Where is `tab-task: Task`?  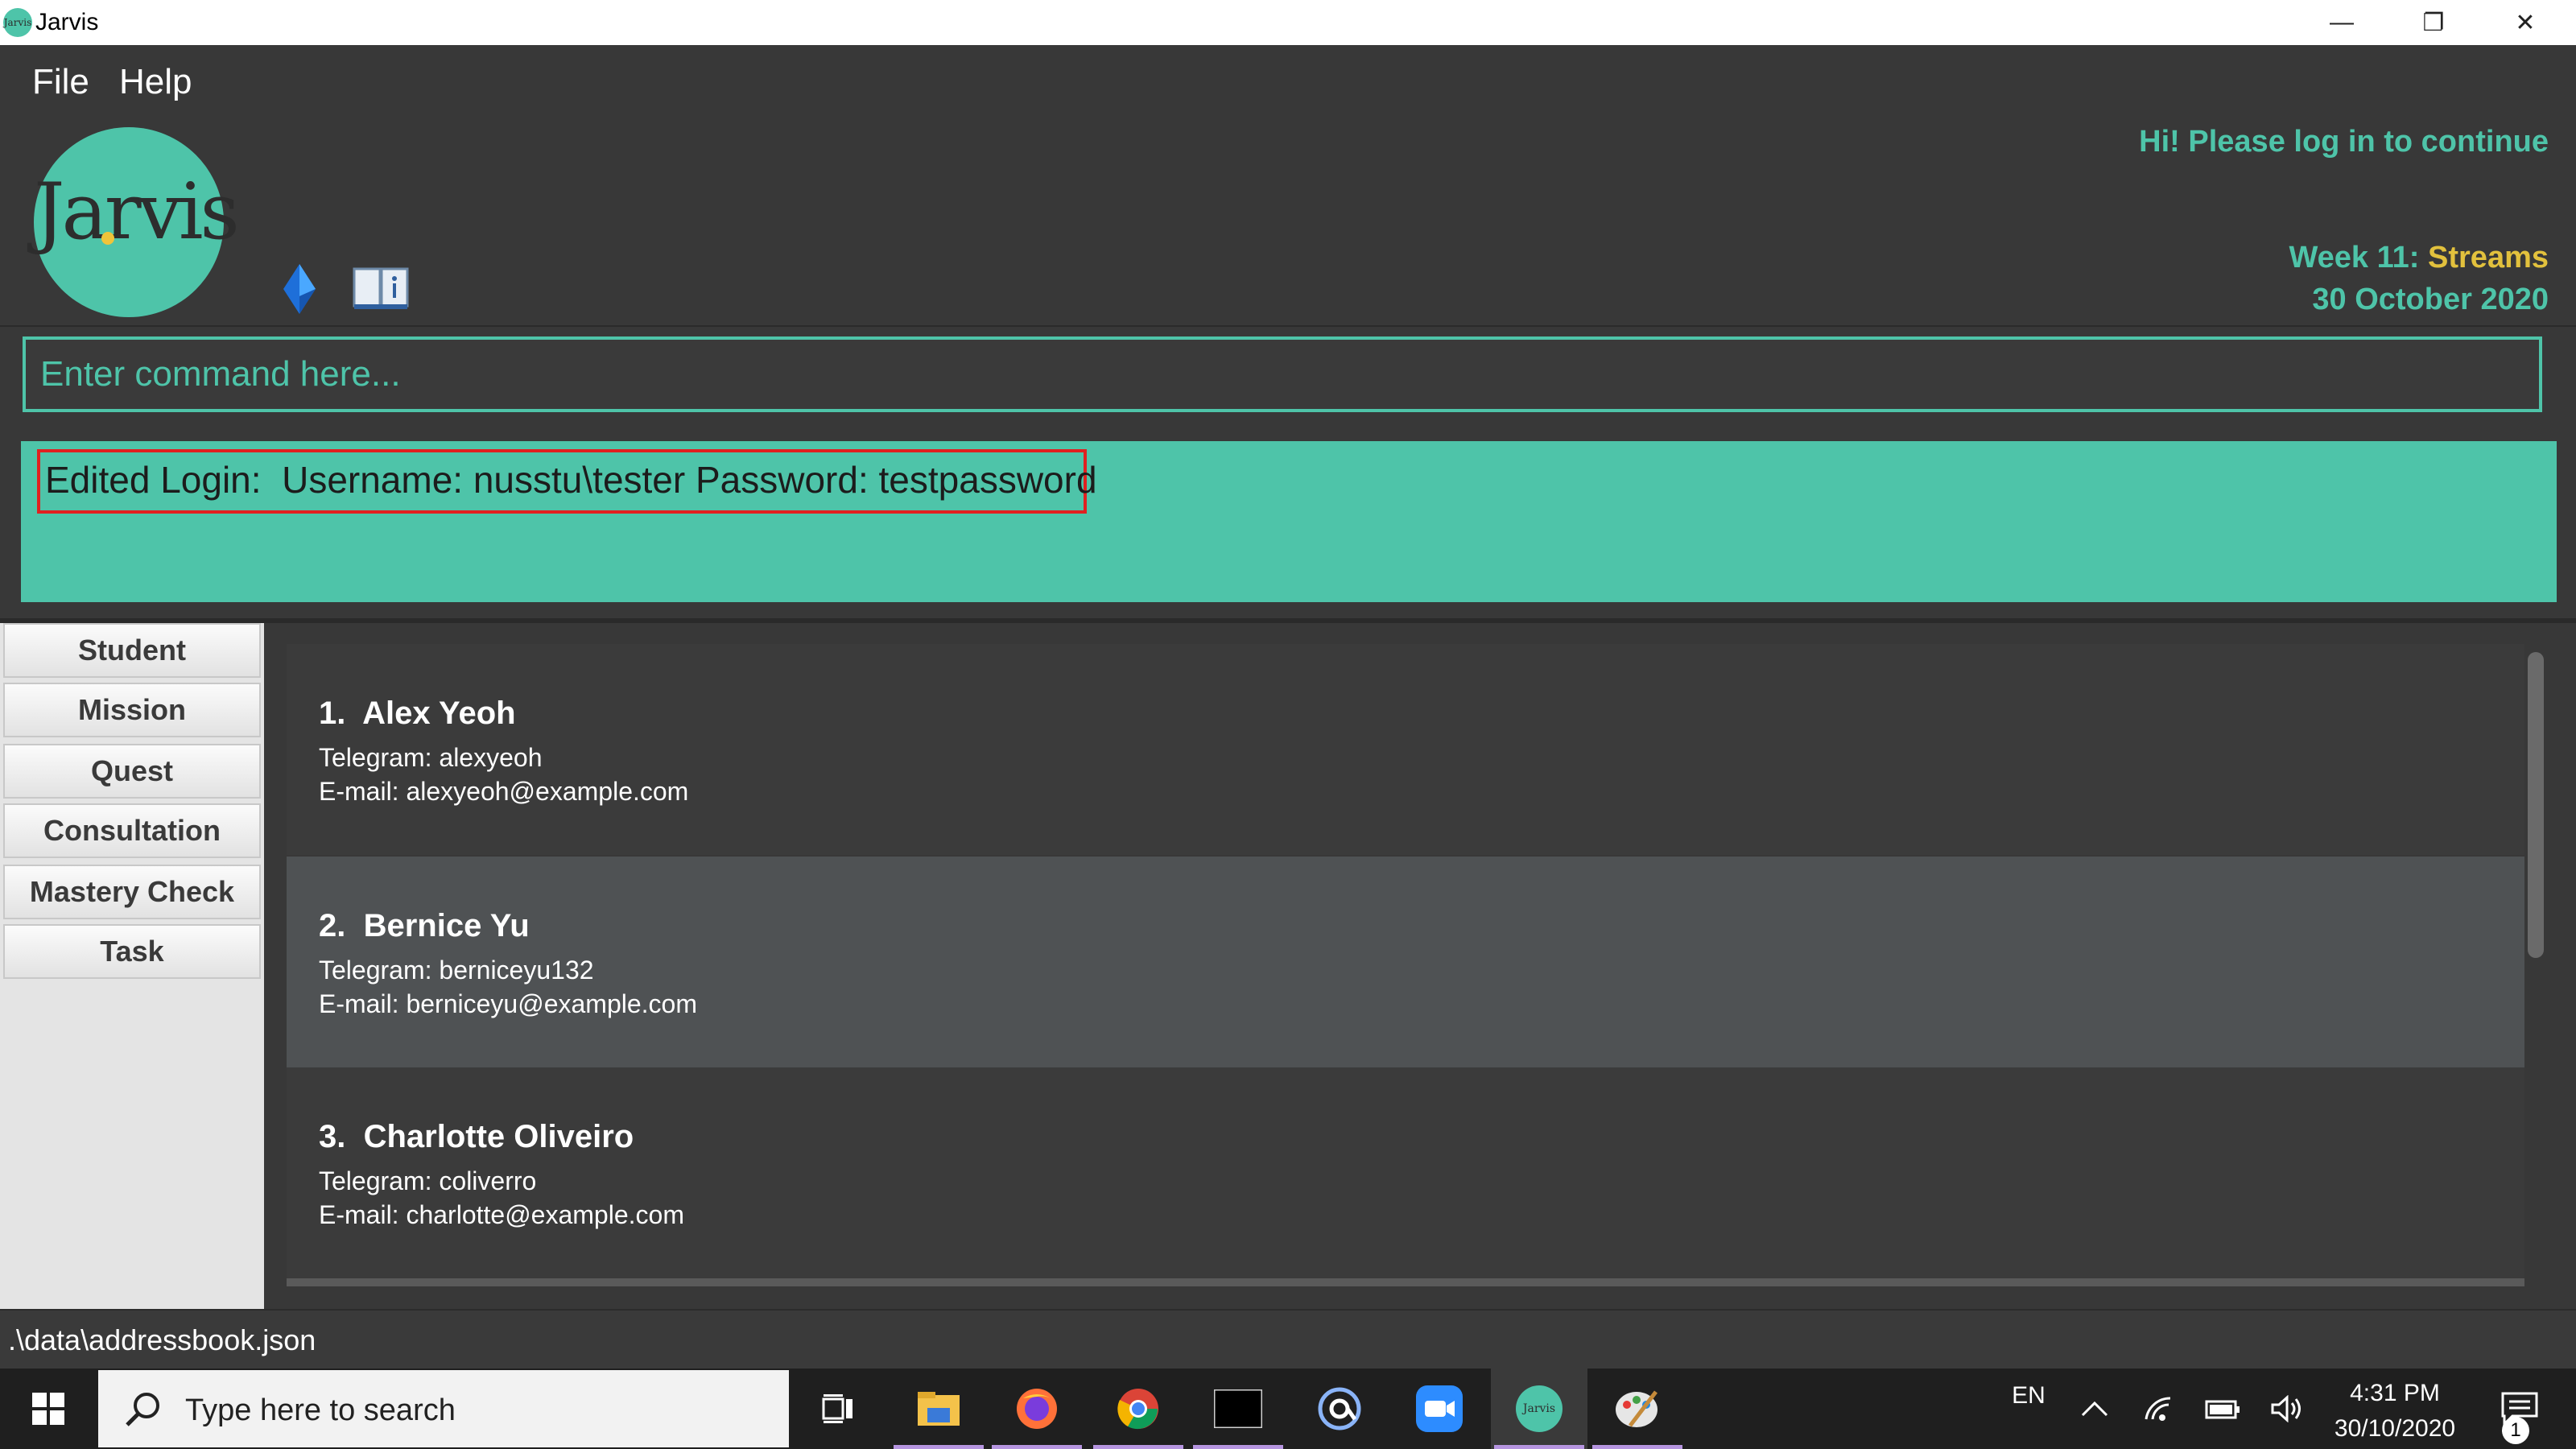 tab-task: Task is located at coordinates (132, 951).